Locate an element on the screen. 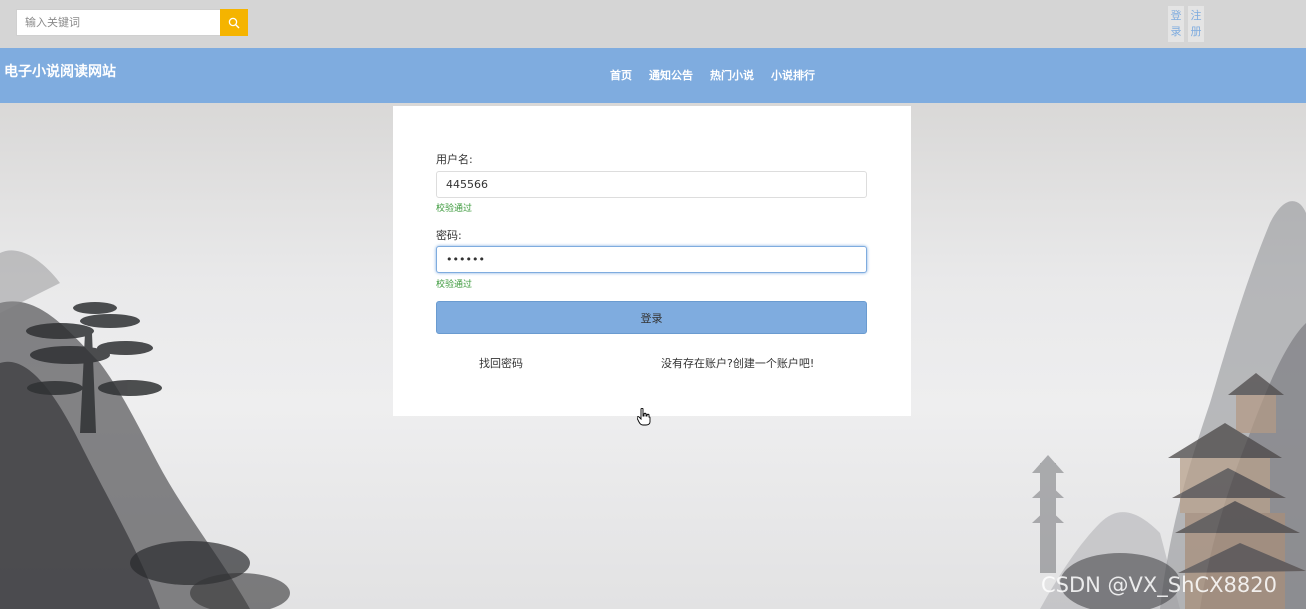 This screenshot has height=609, width=1306. site-title: 电子小说阅读网站 is located at coordinates (60, 71).